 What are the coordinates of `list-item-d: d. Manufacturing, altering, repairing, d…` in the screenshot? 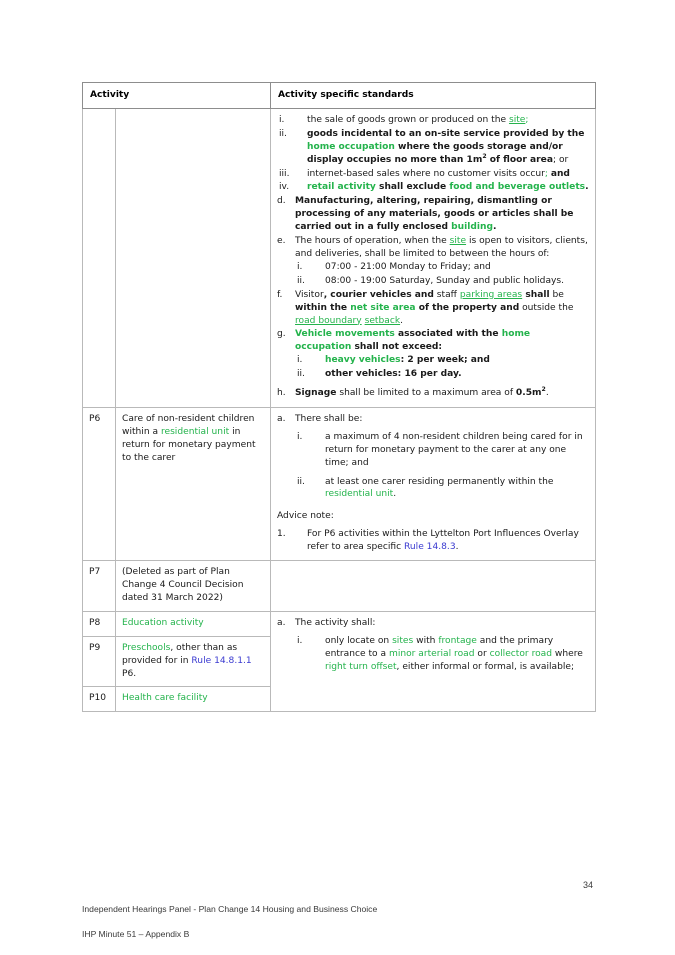 It's located at (433, 214).